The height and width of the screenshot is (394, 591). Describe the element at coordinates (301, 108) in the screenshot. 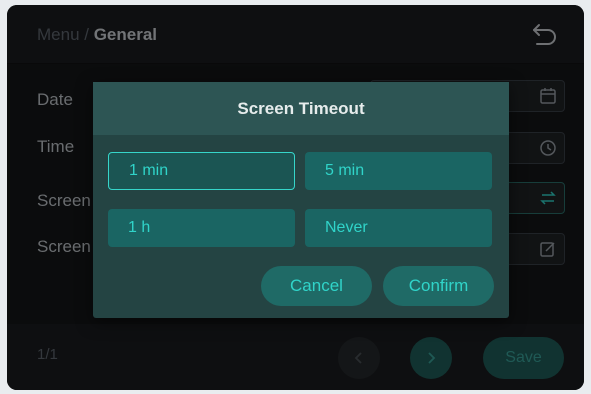

I see `dialog-title: Screen Timeout` at that location.